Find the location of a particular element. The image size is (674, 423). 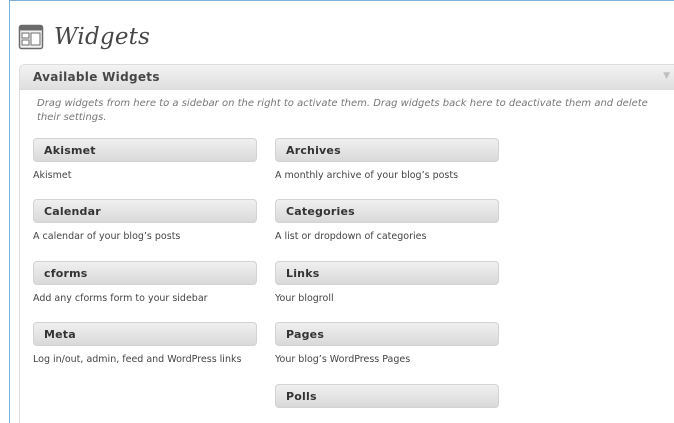

widget-akismet: Akismet Akismet is located at coordinates (145, 160).